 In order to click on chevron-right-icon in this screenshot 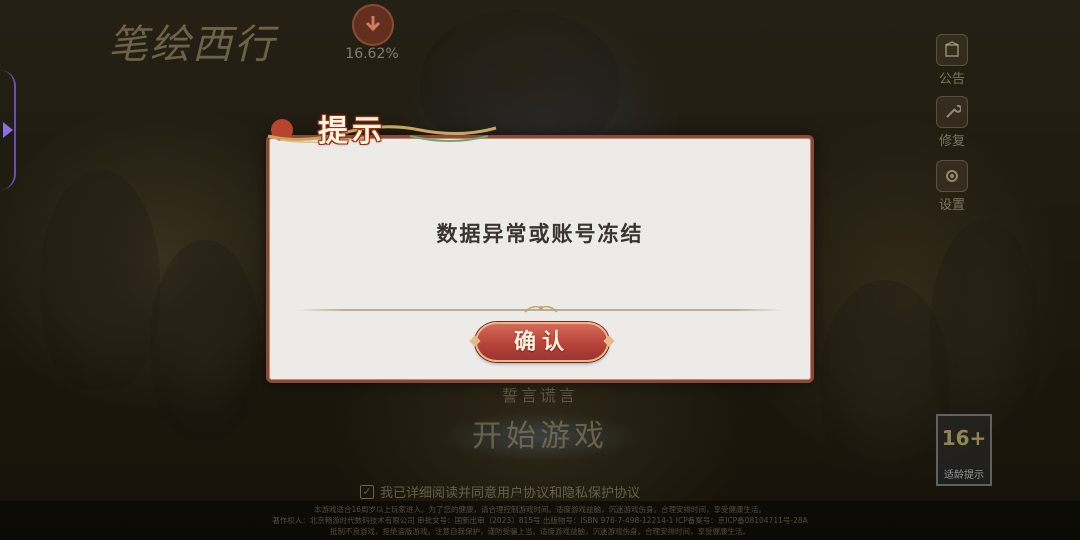, I will do `click(8, 130)`.